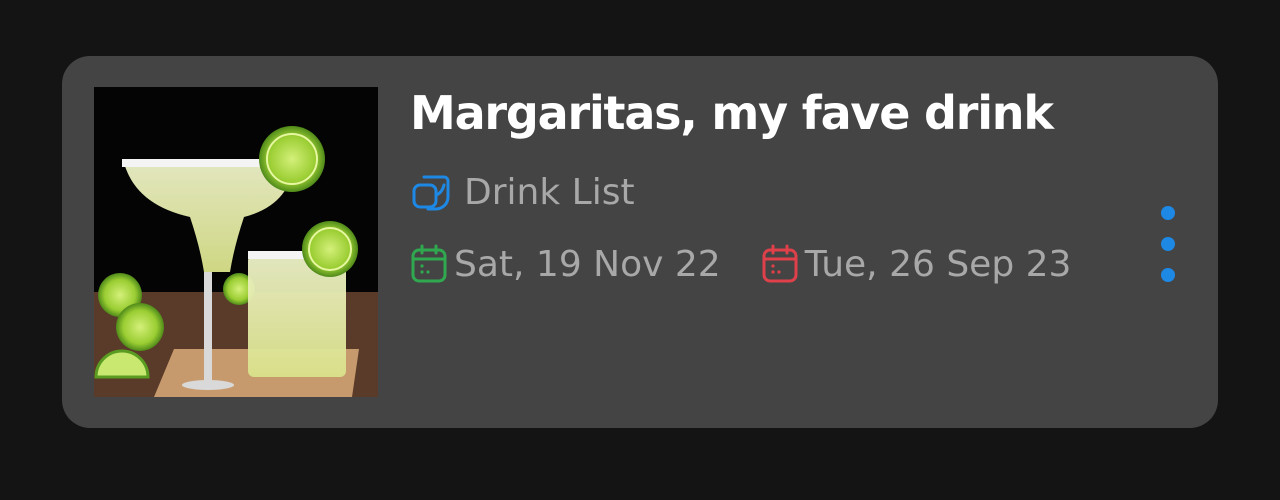 Image resolution: width=1280 pixels, height=500 pixels. I want to click on end-date-group: Tue, 26 Sep 23, so click(916, 264).